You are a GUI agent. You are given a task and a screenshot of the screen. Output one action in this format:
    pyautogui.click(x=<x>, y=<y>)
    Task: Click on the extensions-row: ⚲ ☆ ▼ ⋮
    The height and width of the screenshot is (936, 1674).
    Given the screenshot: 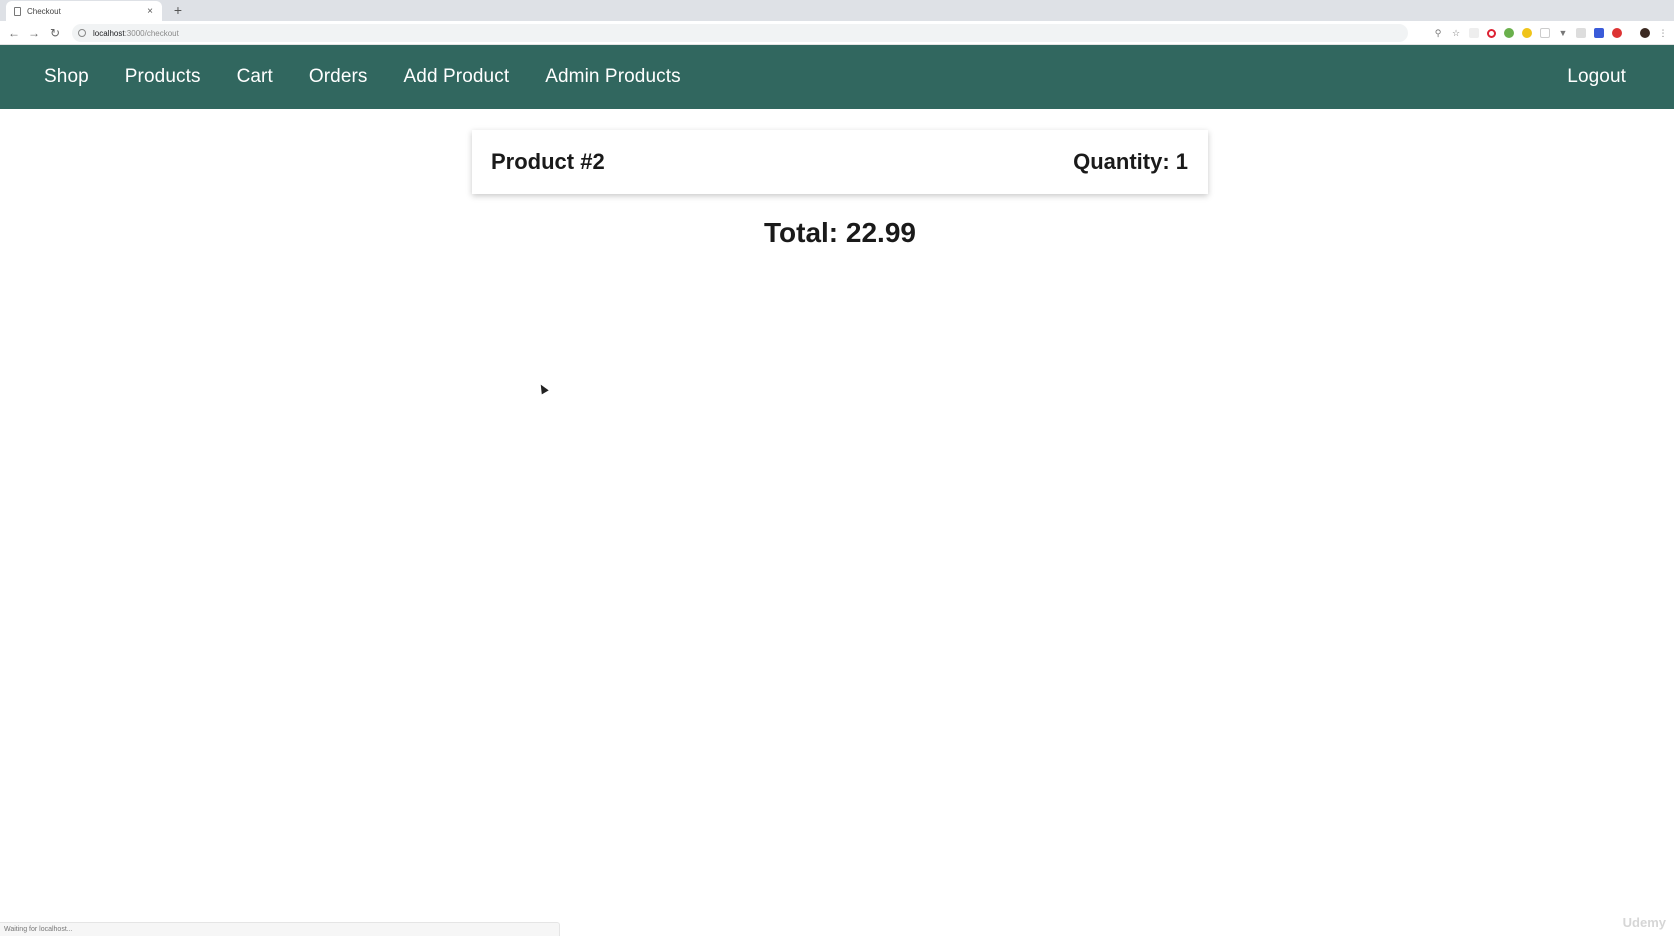 What is the action you would take?
    pyautogui.click(x=1550, y=33)
    